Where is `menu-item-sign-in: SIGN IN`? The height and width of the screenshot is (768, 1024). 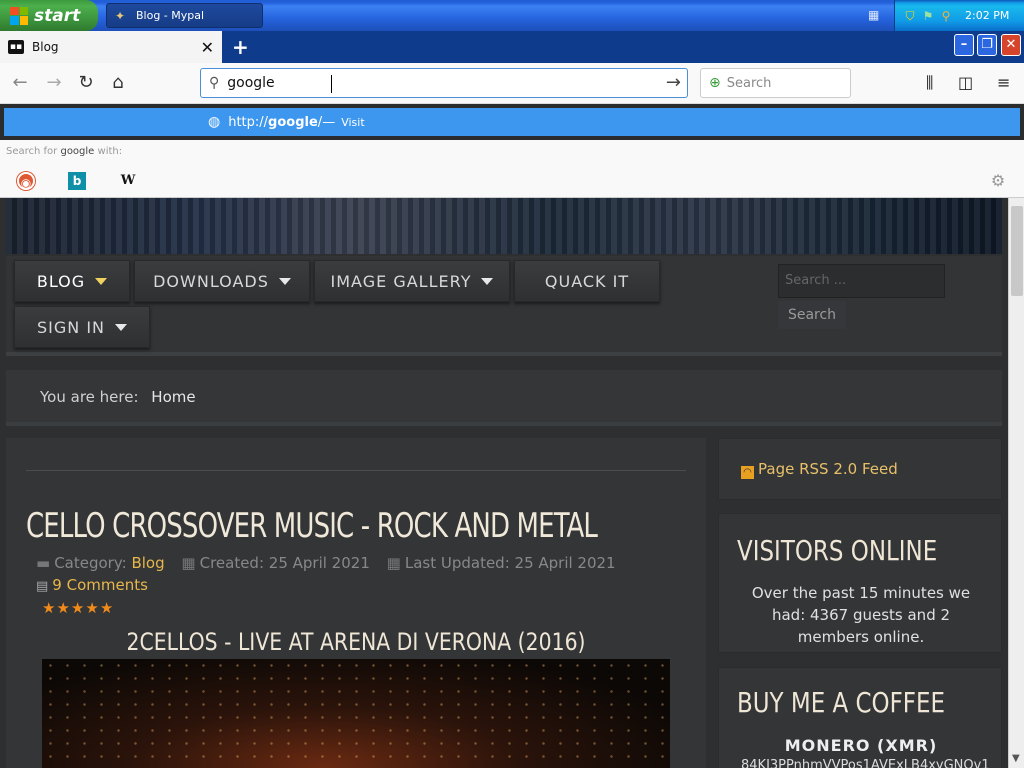
menu-item-sign-in: SIGN IN is located at coordinates (82, 327).